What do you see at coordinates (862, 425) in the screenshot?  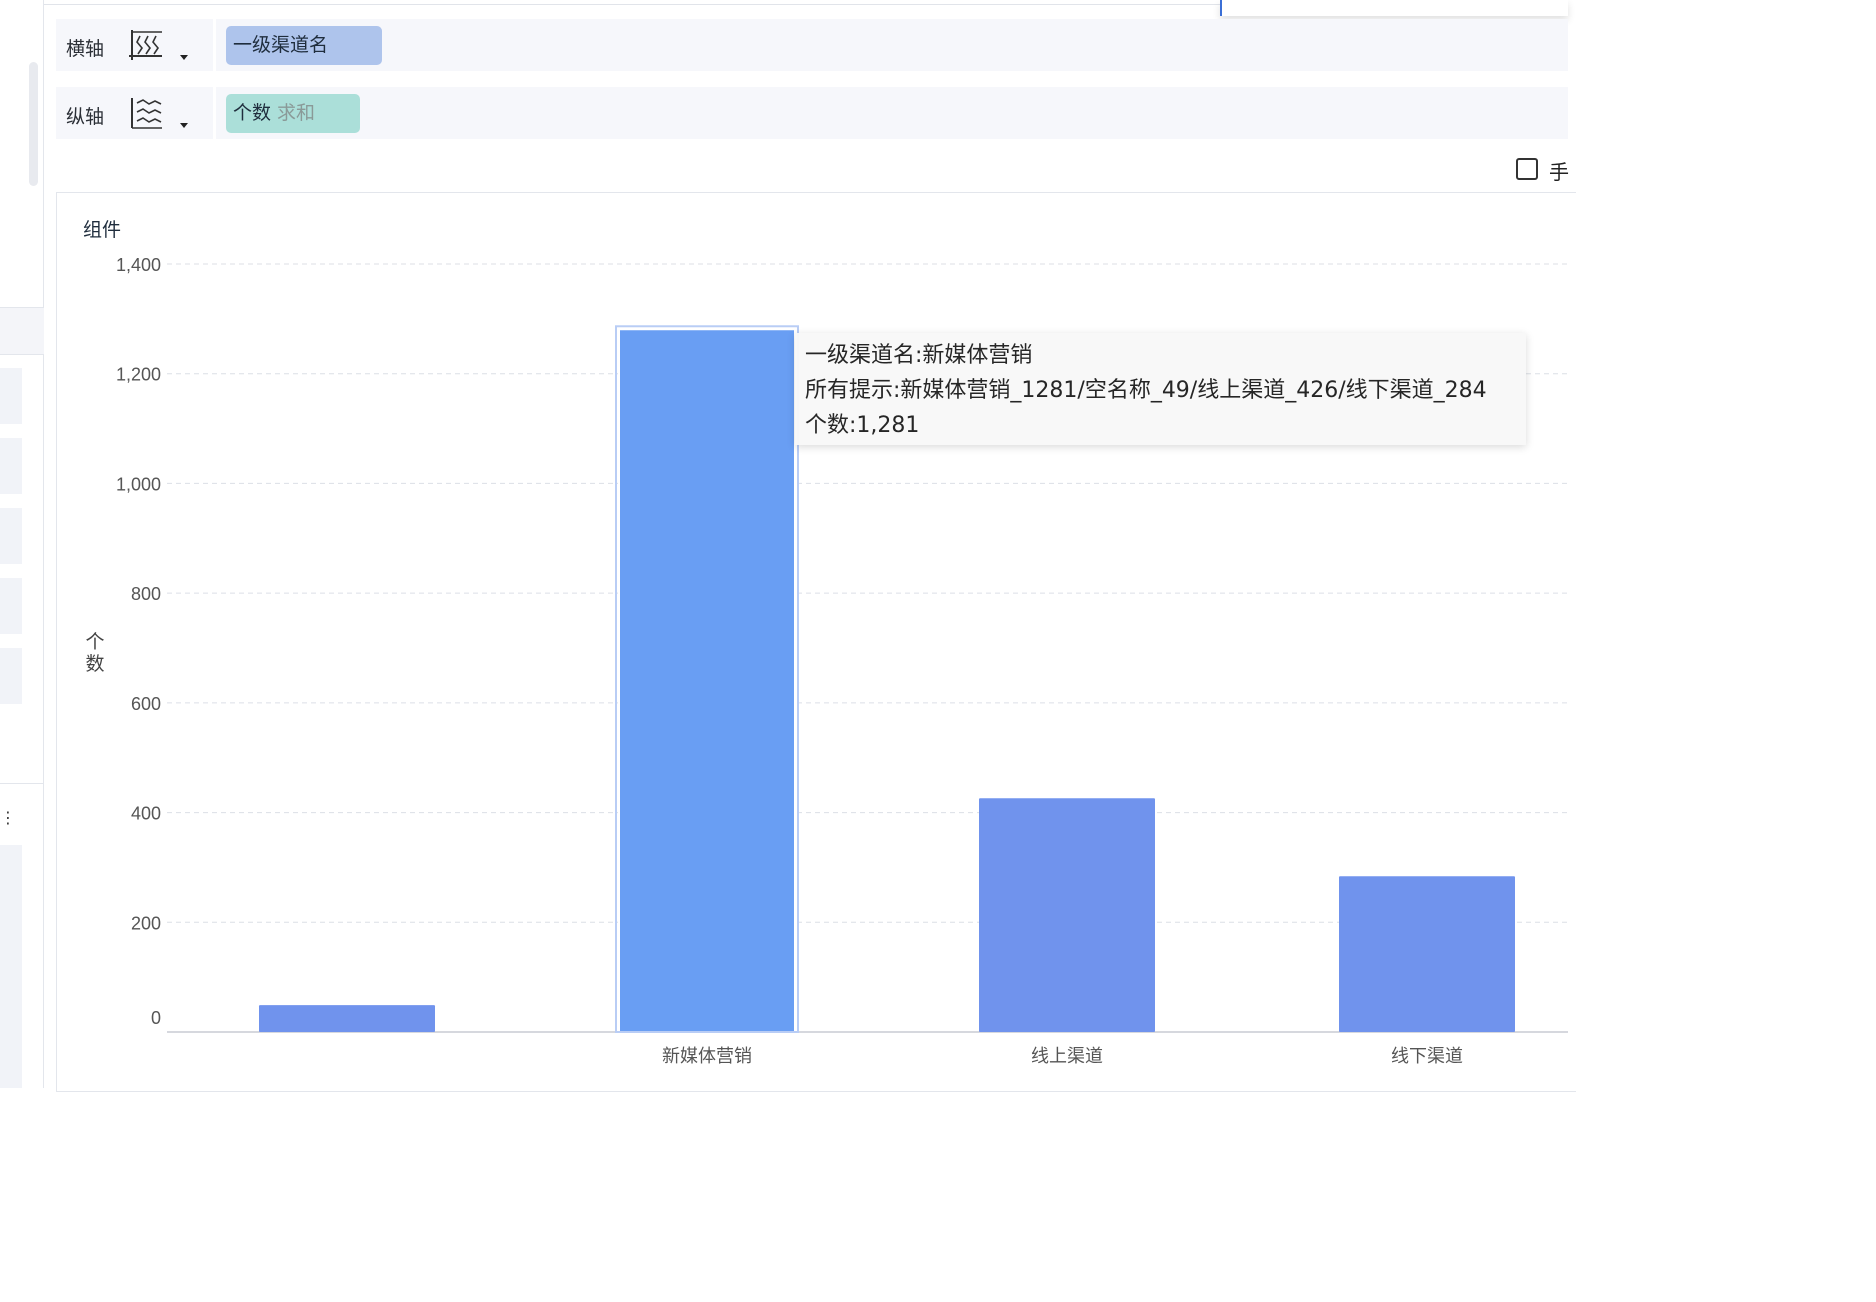 I see `tooltip-line-value: 个数:1,281` at bounding box center [862, 425].